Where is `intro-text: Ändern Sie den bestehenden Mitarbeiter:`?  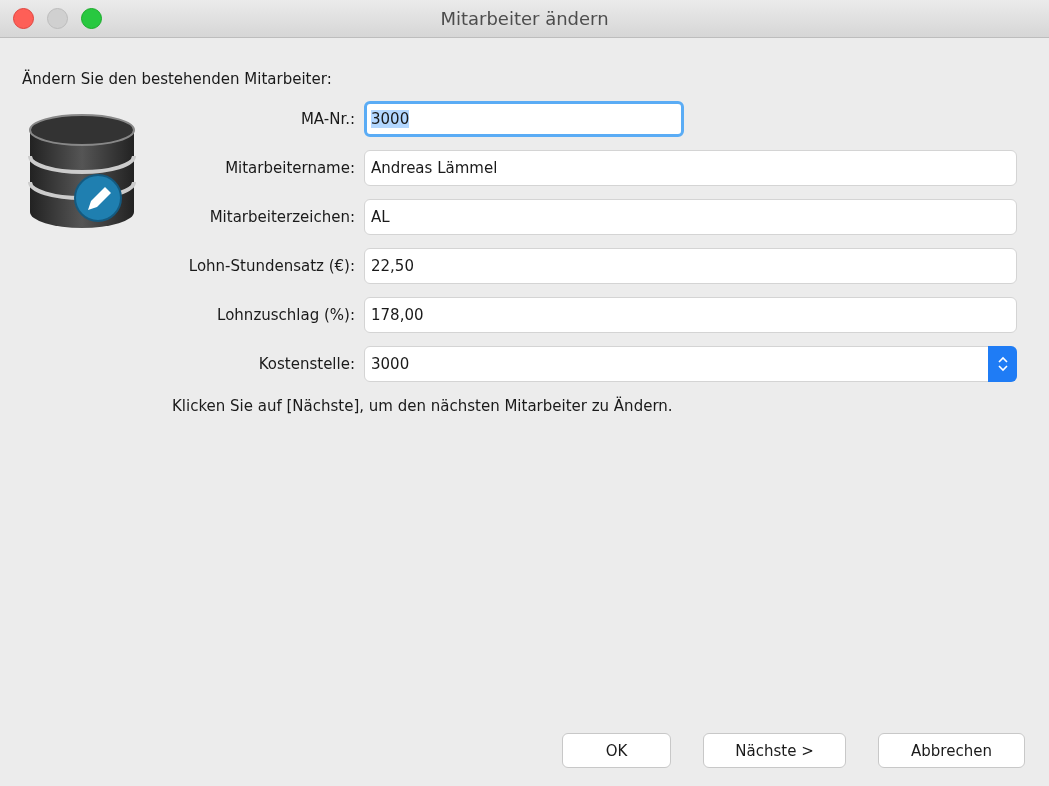
intro-text: Ändern Sie den bestehenden Mitarbeiter: is located at coordinates (177, 79).